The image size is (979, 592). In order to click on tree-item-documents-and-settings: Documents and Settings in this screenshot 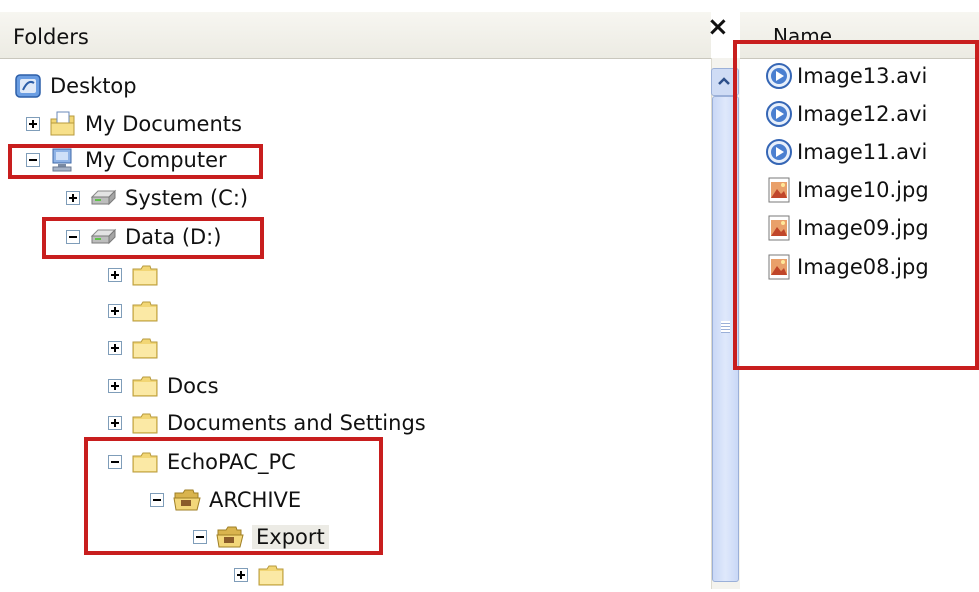, I will do `click(267, 423)`.